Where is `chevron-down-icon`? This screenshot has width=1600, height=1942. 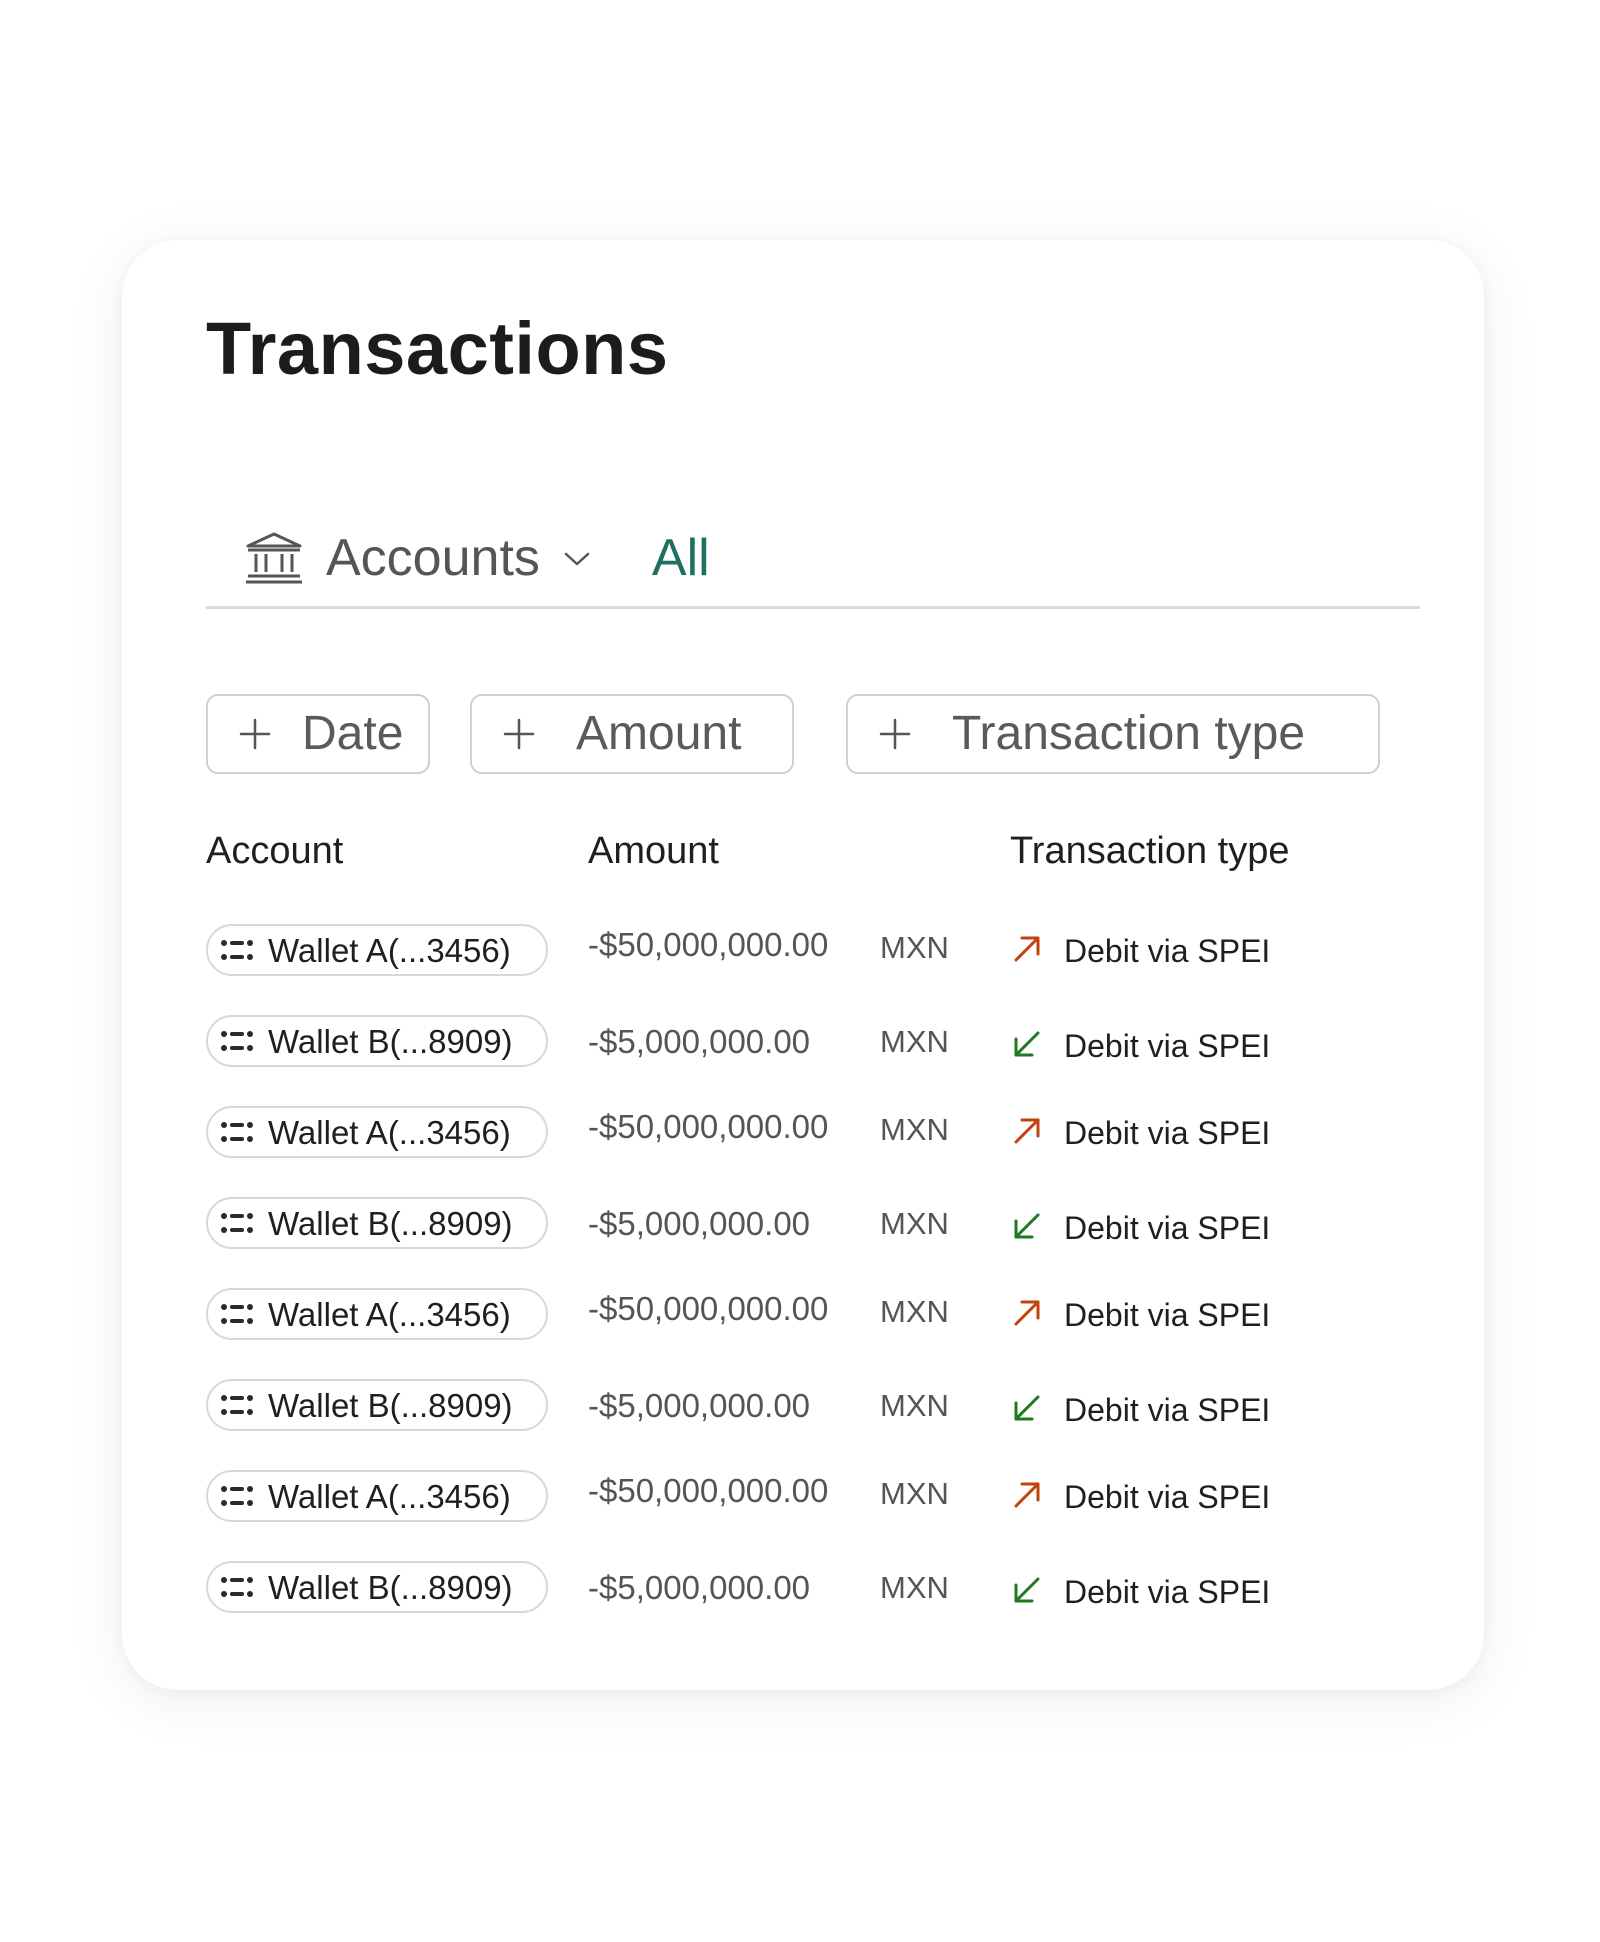 chevron-down-icon is located at coordinates (577, 558).